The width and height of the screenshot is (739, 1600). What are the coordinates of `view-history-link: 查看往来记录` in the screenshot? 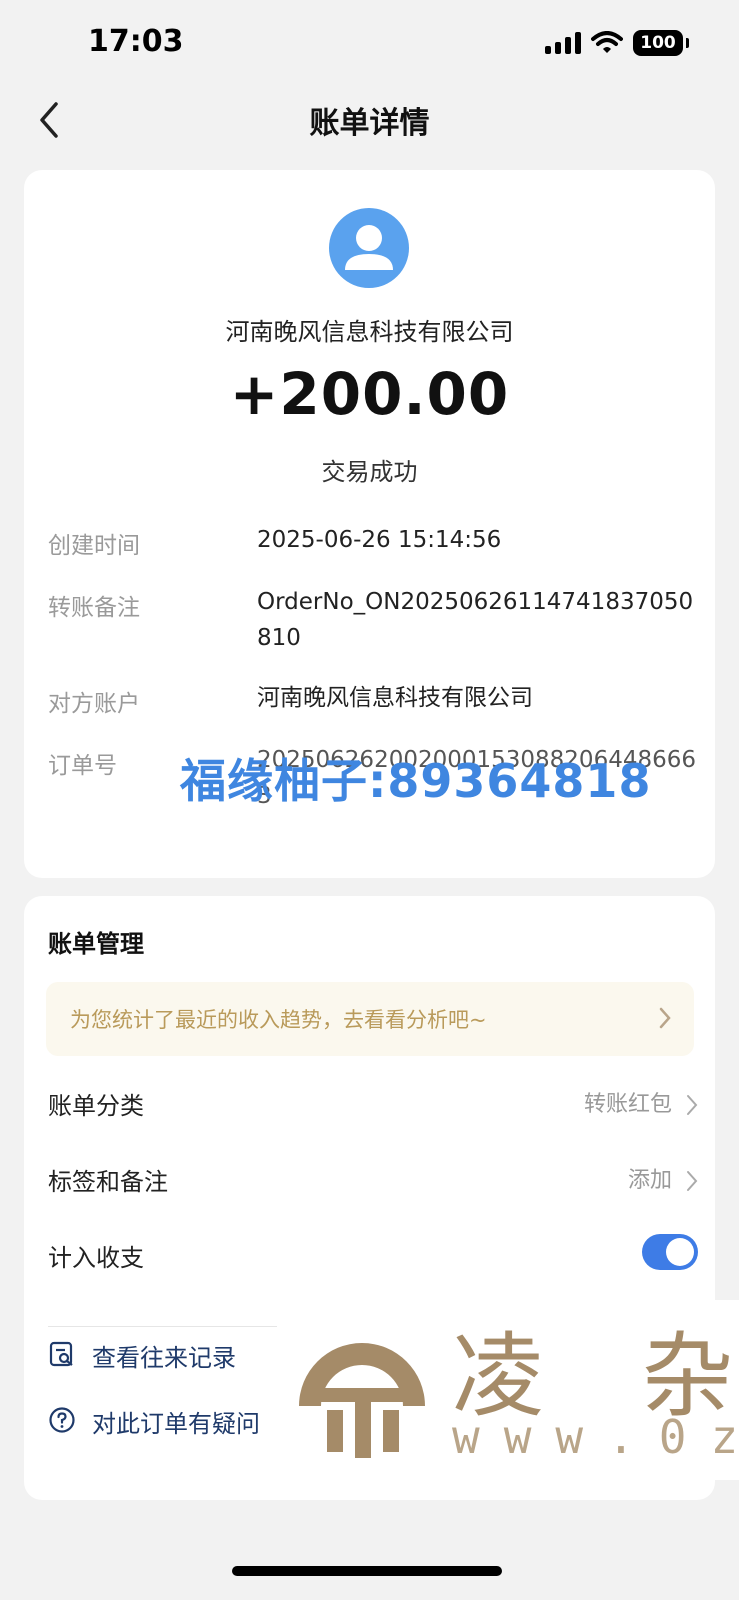 It's located at (168, 1356).